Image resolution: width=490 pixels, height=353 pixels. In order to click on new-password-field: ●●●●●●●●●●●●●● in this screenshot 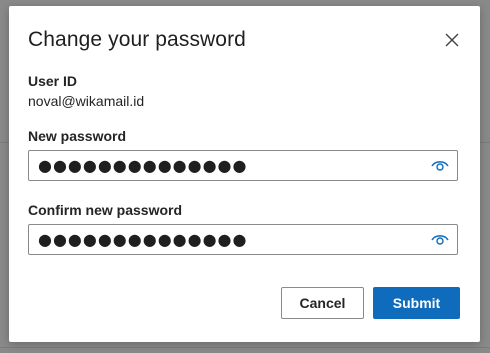, I will do `click(243, 165)`.